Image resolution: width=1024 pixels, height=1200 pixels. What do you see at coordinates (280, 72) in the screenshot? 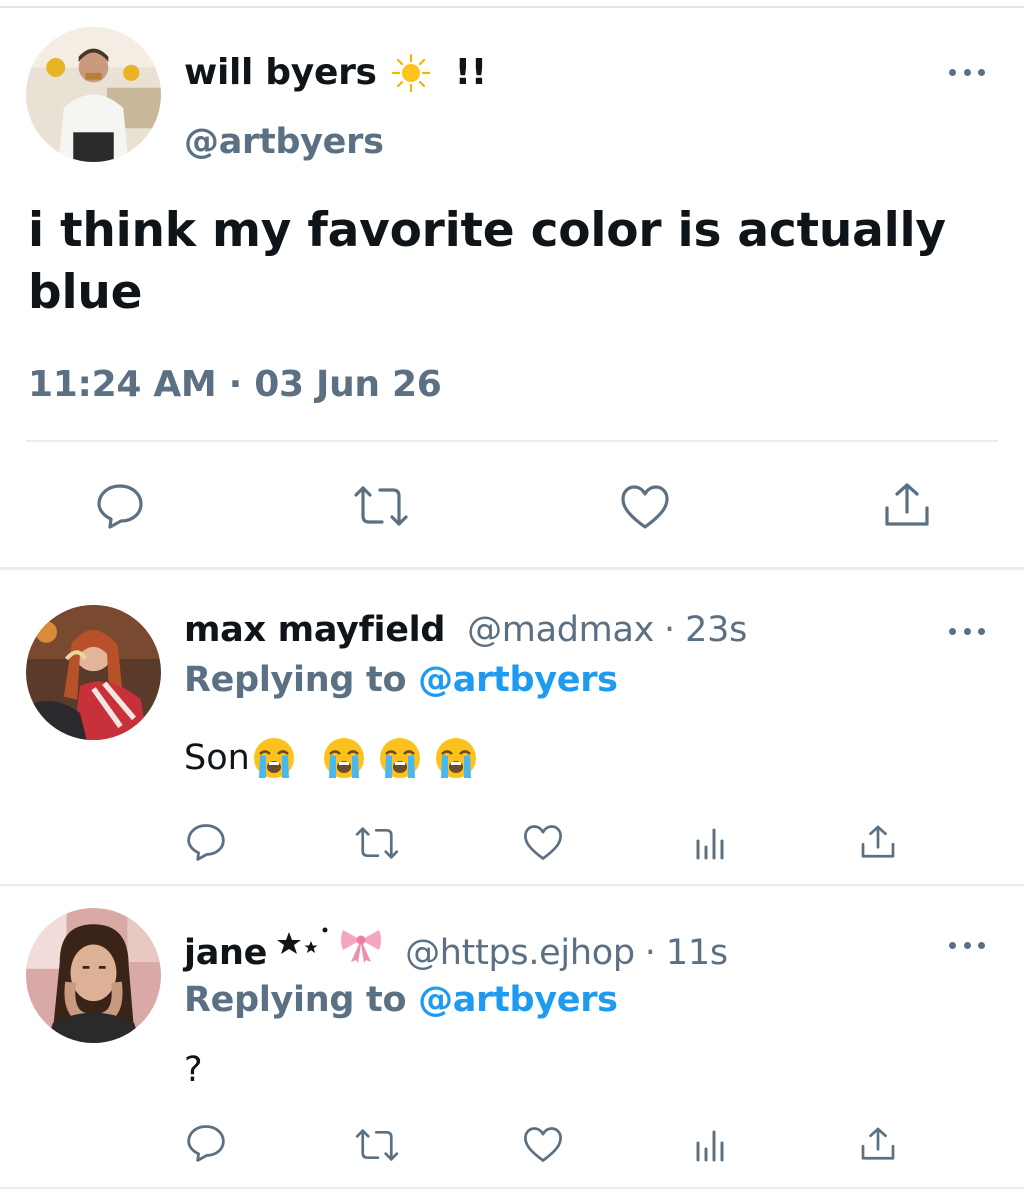
I see `display-name-text: will byers` at bounding box center [280, 72].